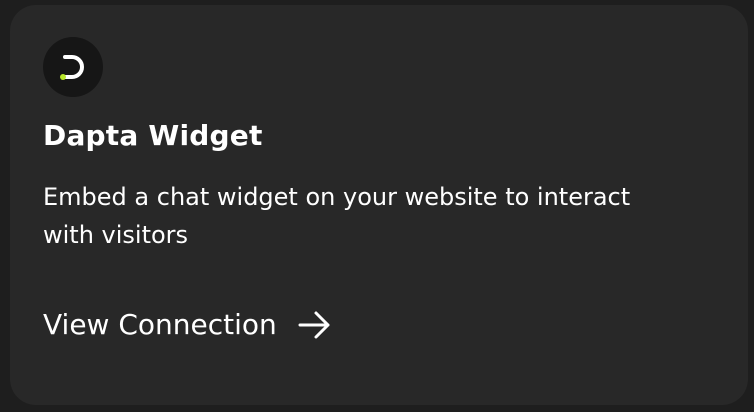 The height and width of the screenshot is (412, 754). Describe the element at coordinates (160, 324) in the screenshot. I see `view-connection-label: View Connection` at that location.